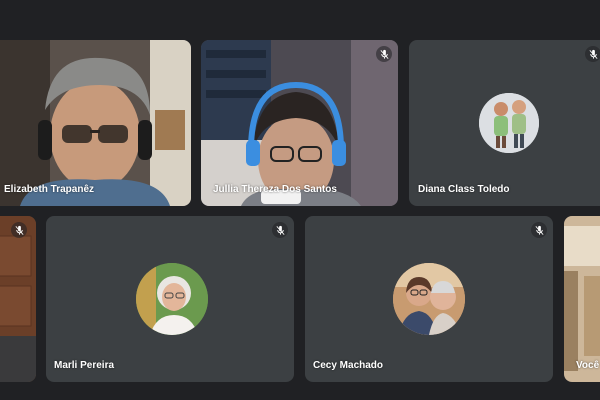 This screenshot has height=400, width=600. I want to click on participant-video-self, so click(582, 299).